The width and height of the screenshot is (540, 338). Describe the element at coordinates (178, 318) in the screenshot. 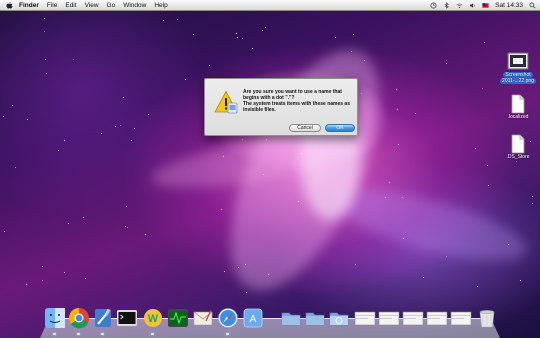

I see `activity-monitor-icon` at that location.